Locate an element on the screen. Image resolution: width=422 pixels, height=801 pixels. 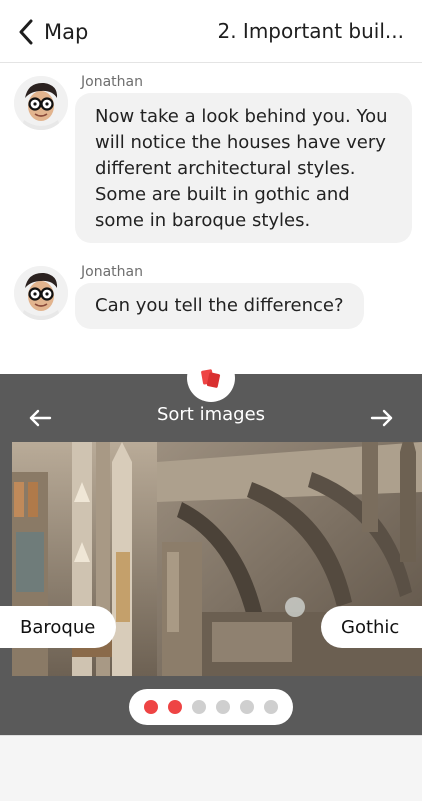
bottom-area is located at coordinates (211, 768).